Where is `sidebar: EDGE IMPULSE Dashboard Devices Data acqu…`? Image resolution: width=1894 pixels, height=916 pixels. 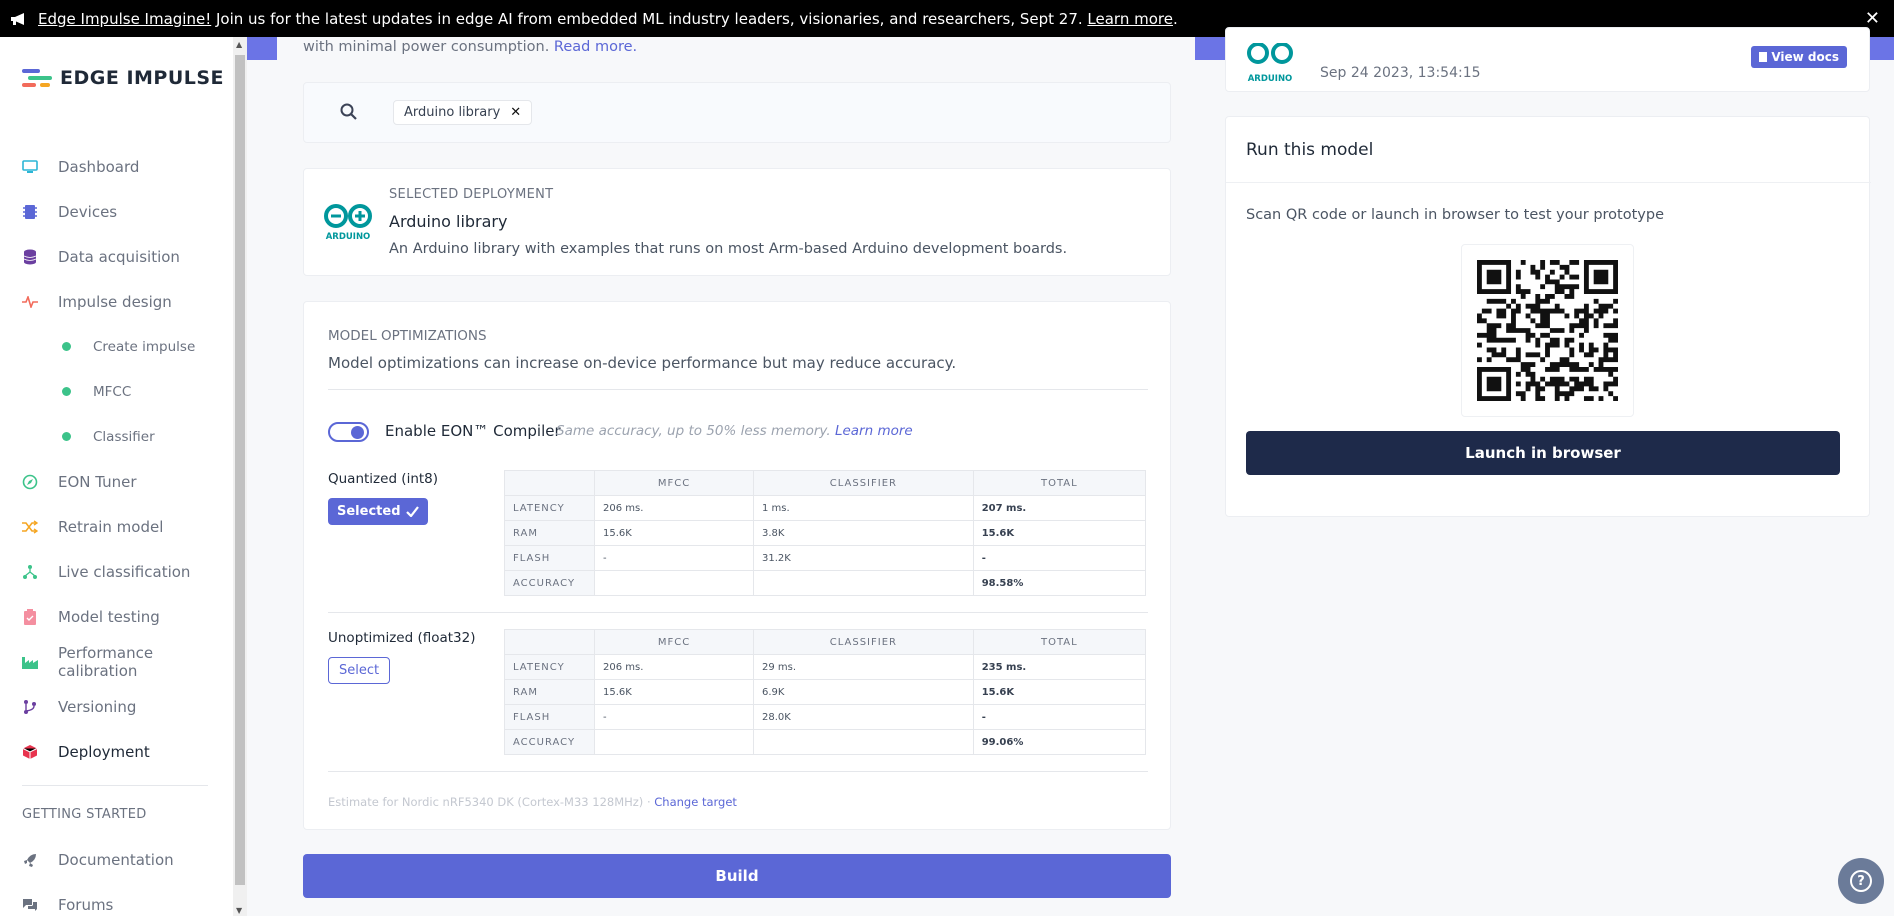 sidebar: EDGE IMPULSE Dashboard Devices Data acqu… is located at coordinates (116, 476).